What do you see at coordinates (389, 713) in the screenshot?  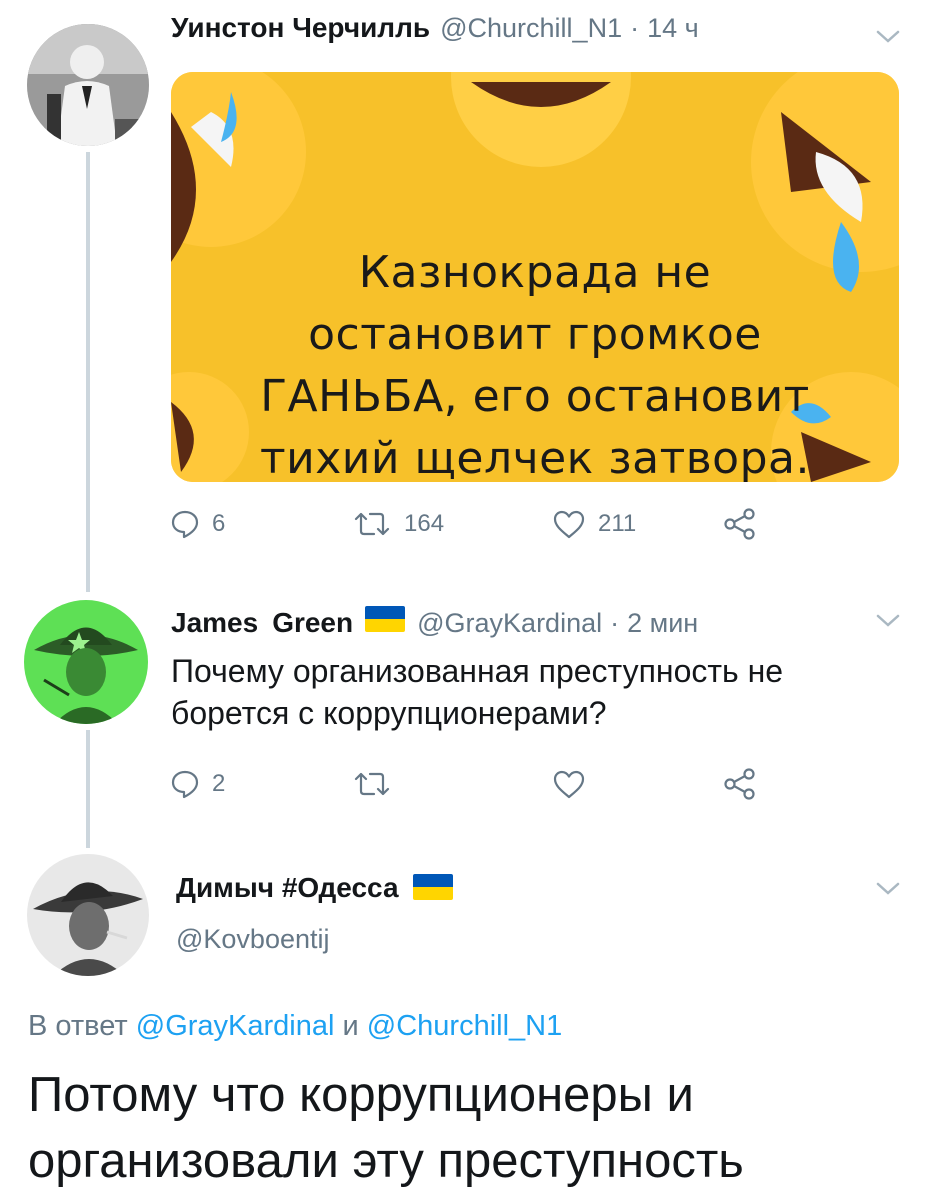 I see `tweet-text-line: борется с коррупционерами?` at bounding box center [389, 713].